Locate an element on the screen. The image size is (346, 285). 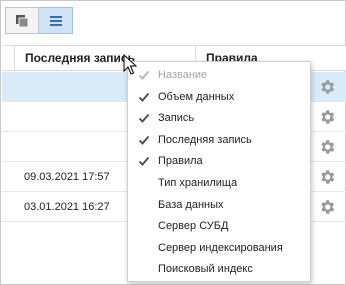
menu-item-label: Сервер индексирования is located at coordinates (220, 247).